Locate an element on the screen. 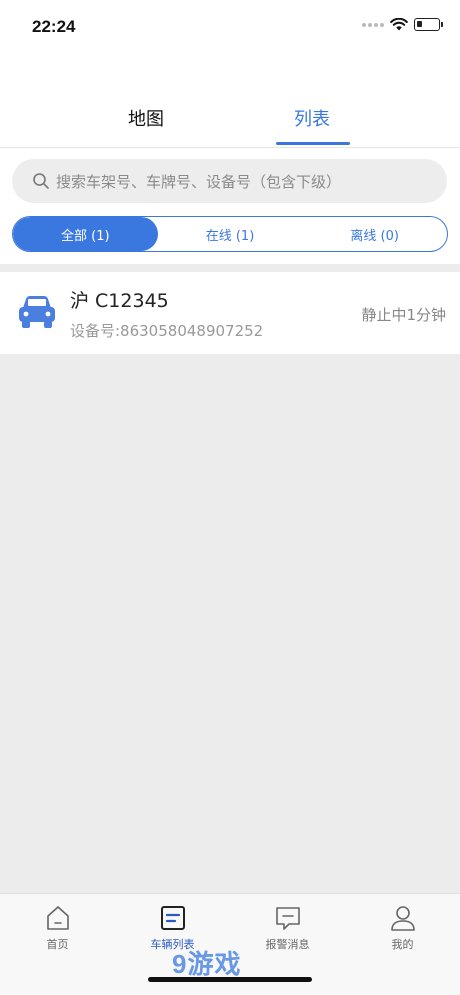  top-tabs: 地图 列表 is located at coordinates (230, 126).